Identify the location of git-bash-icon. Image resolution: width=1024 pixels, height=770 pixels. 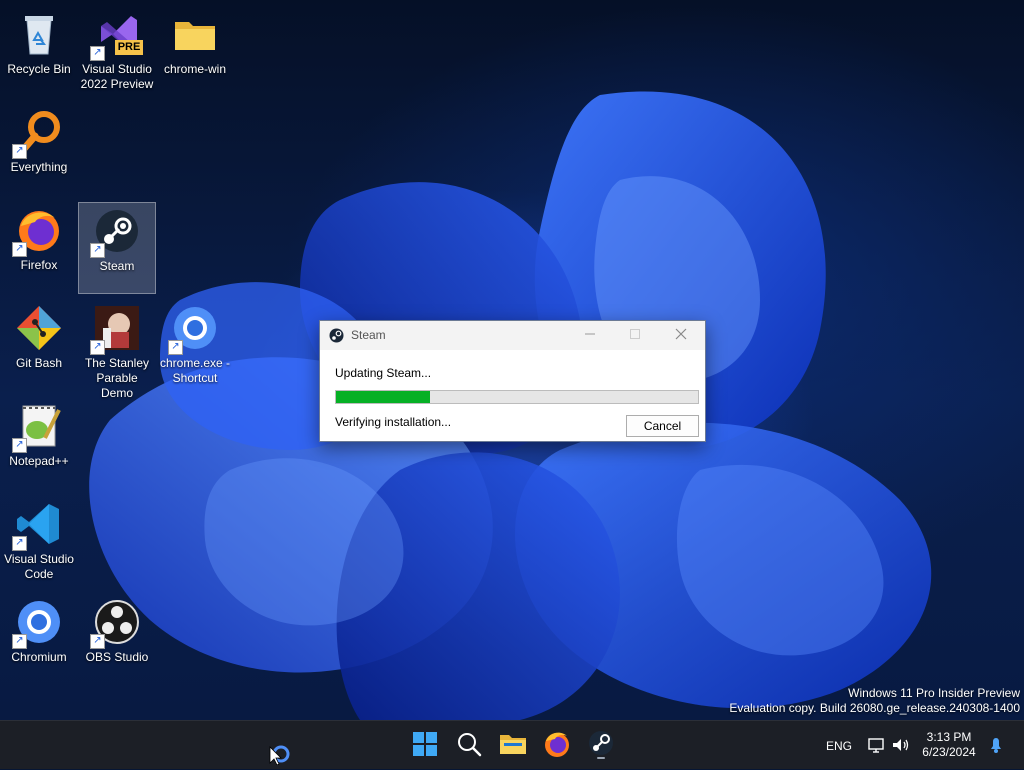
(39, 328).